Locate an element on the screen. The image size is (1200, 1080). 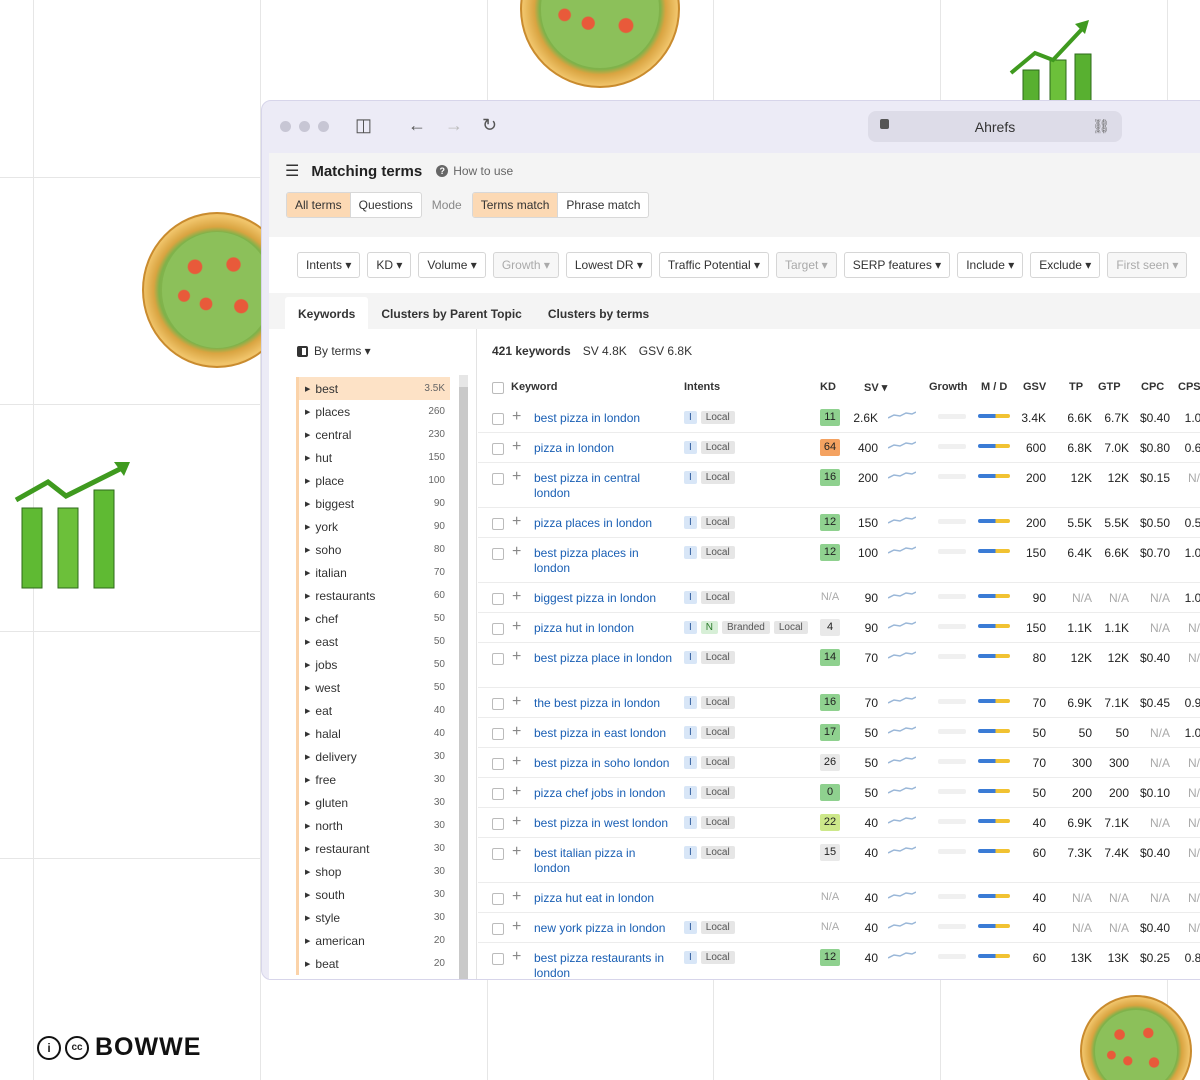
term-item: ▶ american 20 is located at coordinates (373, 940).